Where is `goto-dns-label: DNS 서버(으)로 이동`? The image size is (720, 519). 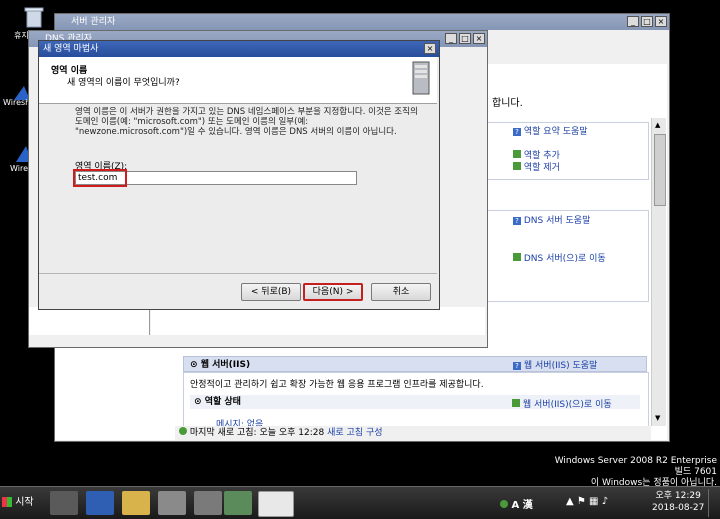
goto-dns-label: DNS 서버(으)로 이동 is located at coordinates (564, 259).